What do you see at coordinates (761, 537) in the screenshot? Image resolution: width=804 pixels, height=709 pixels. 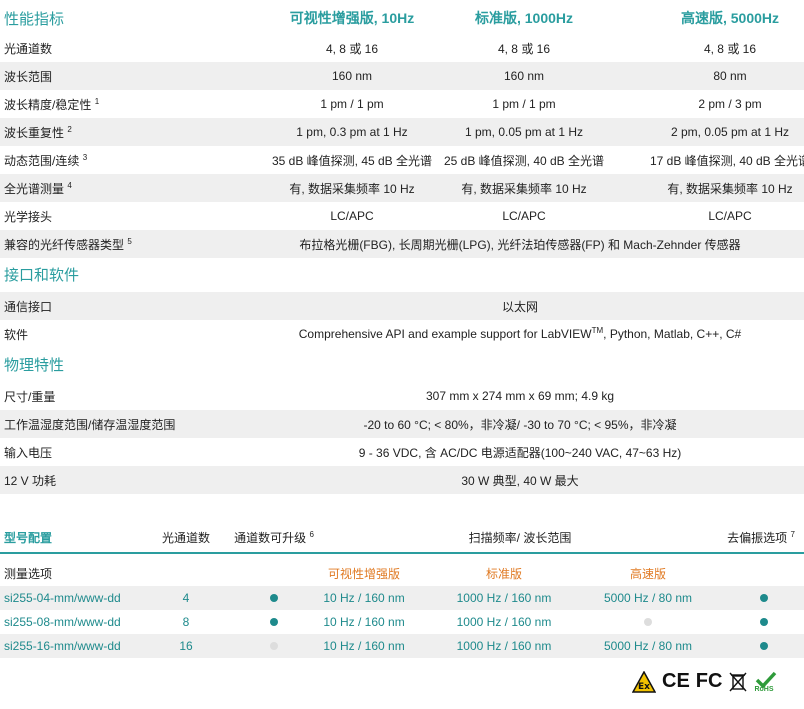 I see `head-depol: 去偏振选项 7` at bounding box center [761, 537].